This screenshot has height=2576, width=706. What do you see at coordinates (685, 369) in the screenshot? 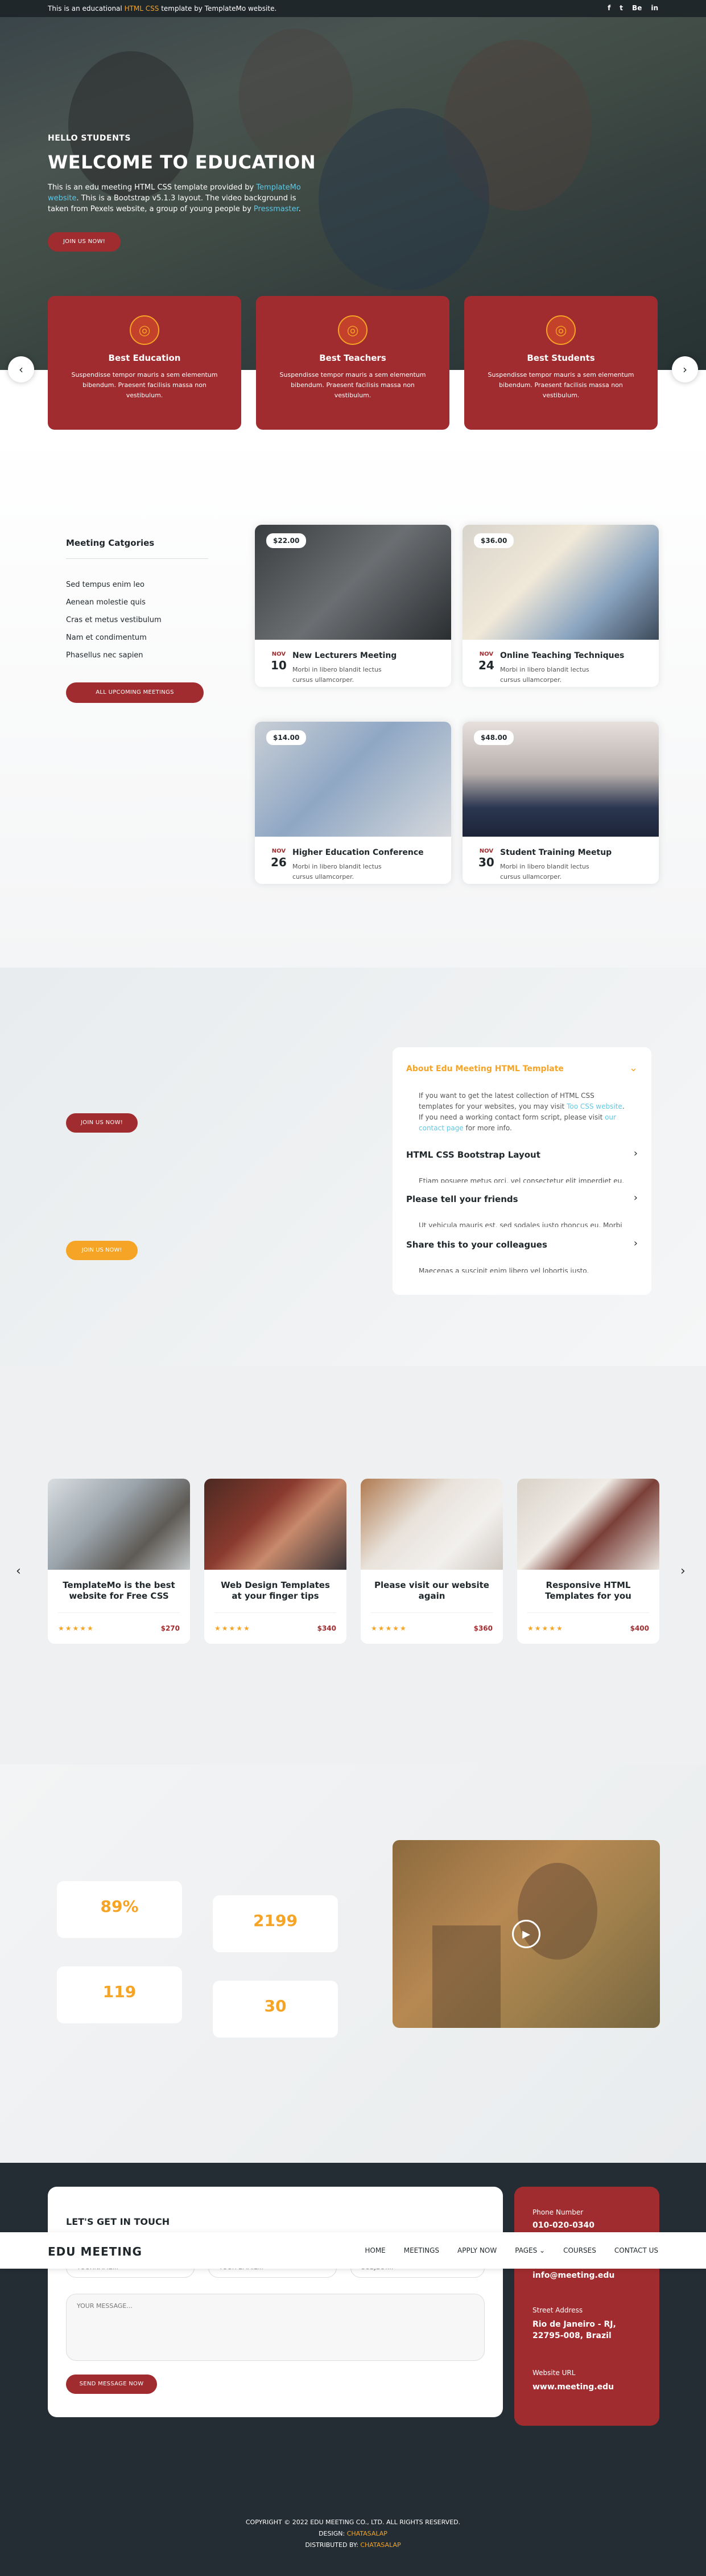
I see `next-arrow-icon: ›` at bounding box center [685, 369].